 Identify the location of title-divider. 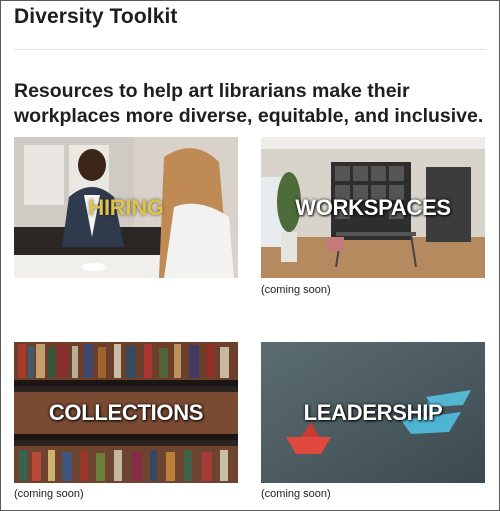
(250, 49).